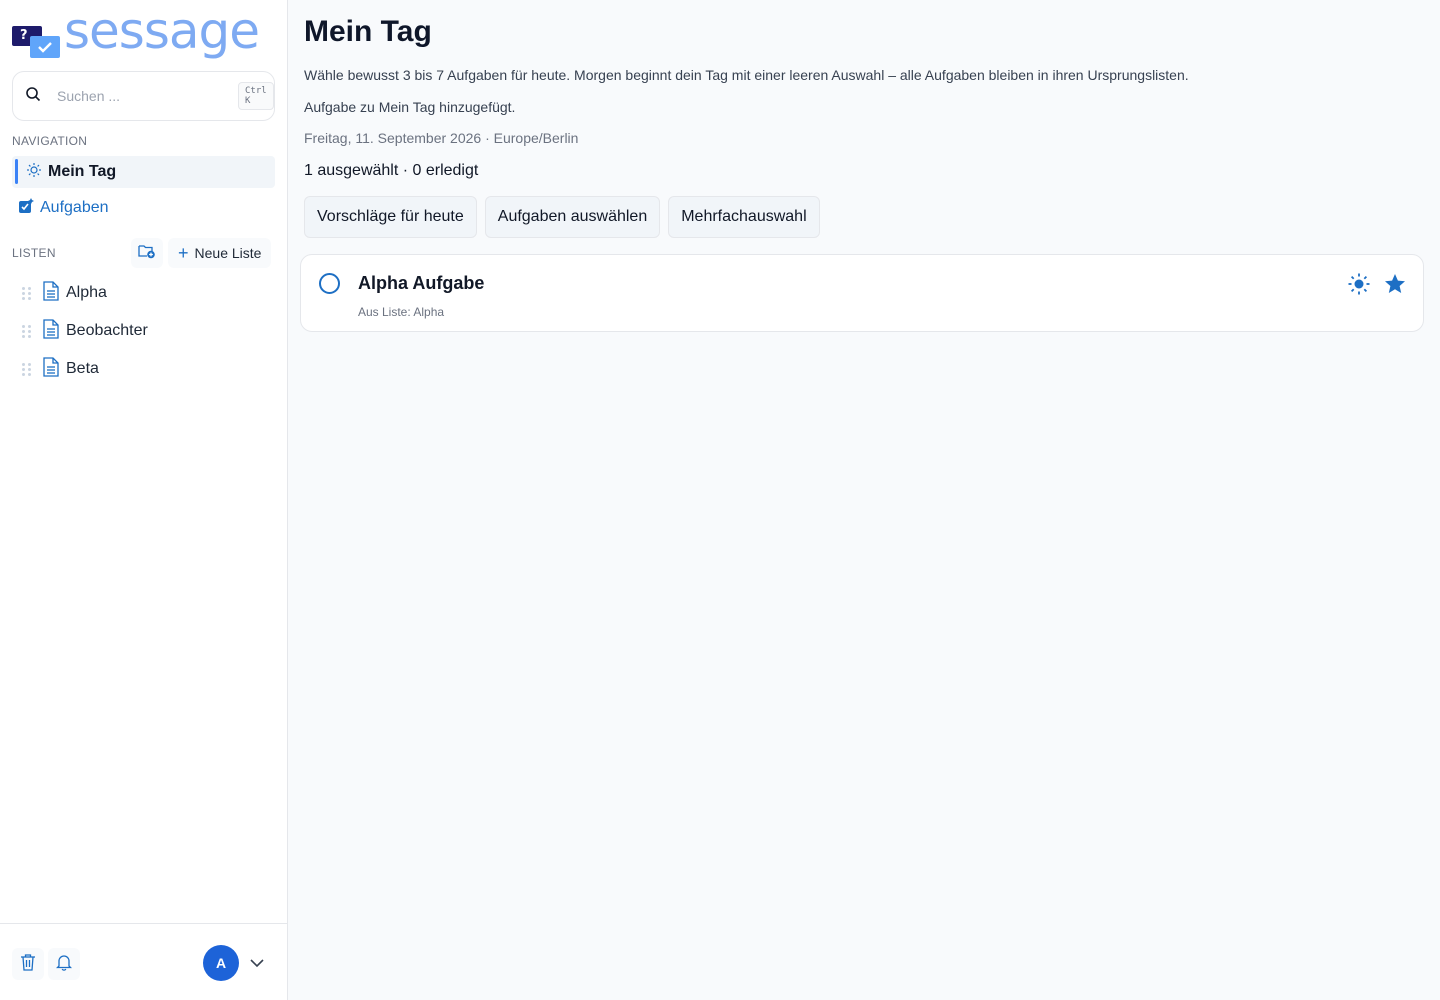 This screenshot has height=1000, width=1440. I want to click on list-item-beta: Beta, so click(147, 369).